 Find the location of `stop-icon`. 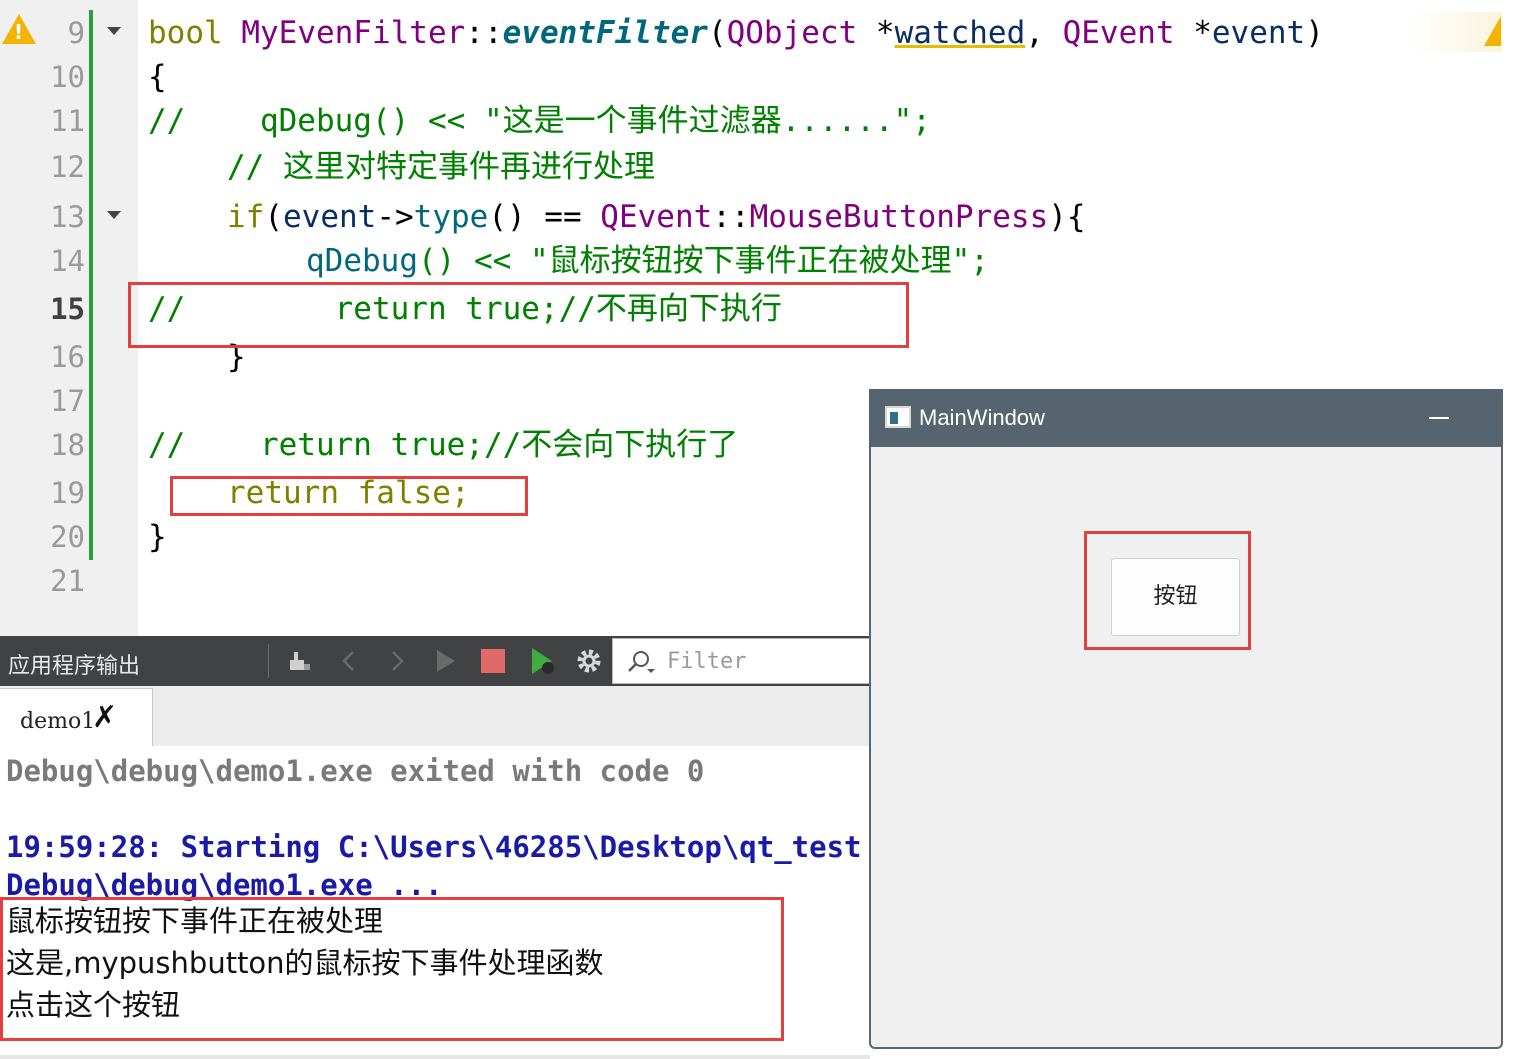

stop-icon is located at coordinates (493, 661).